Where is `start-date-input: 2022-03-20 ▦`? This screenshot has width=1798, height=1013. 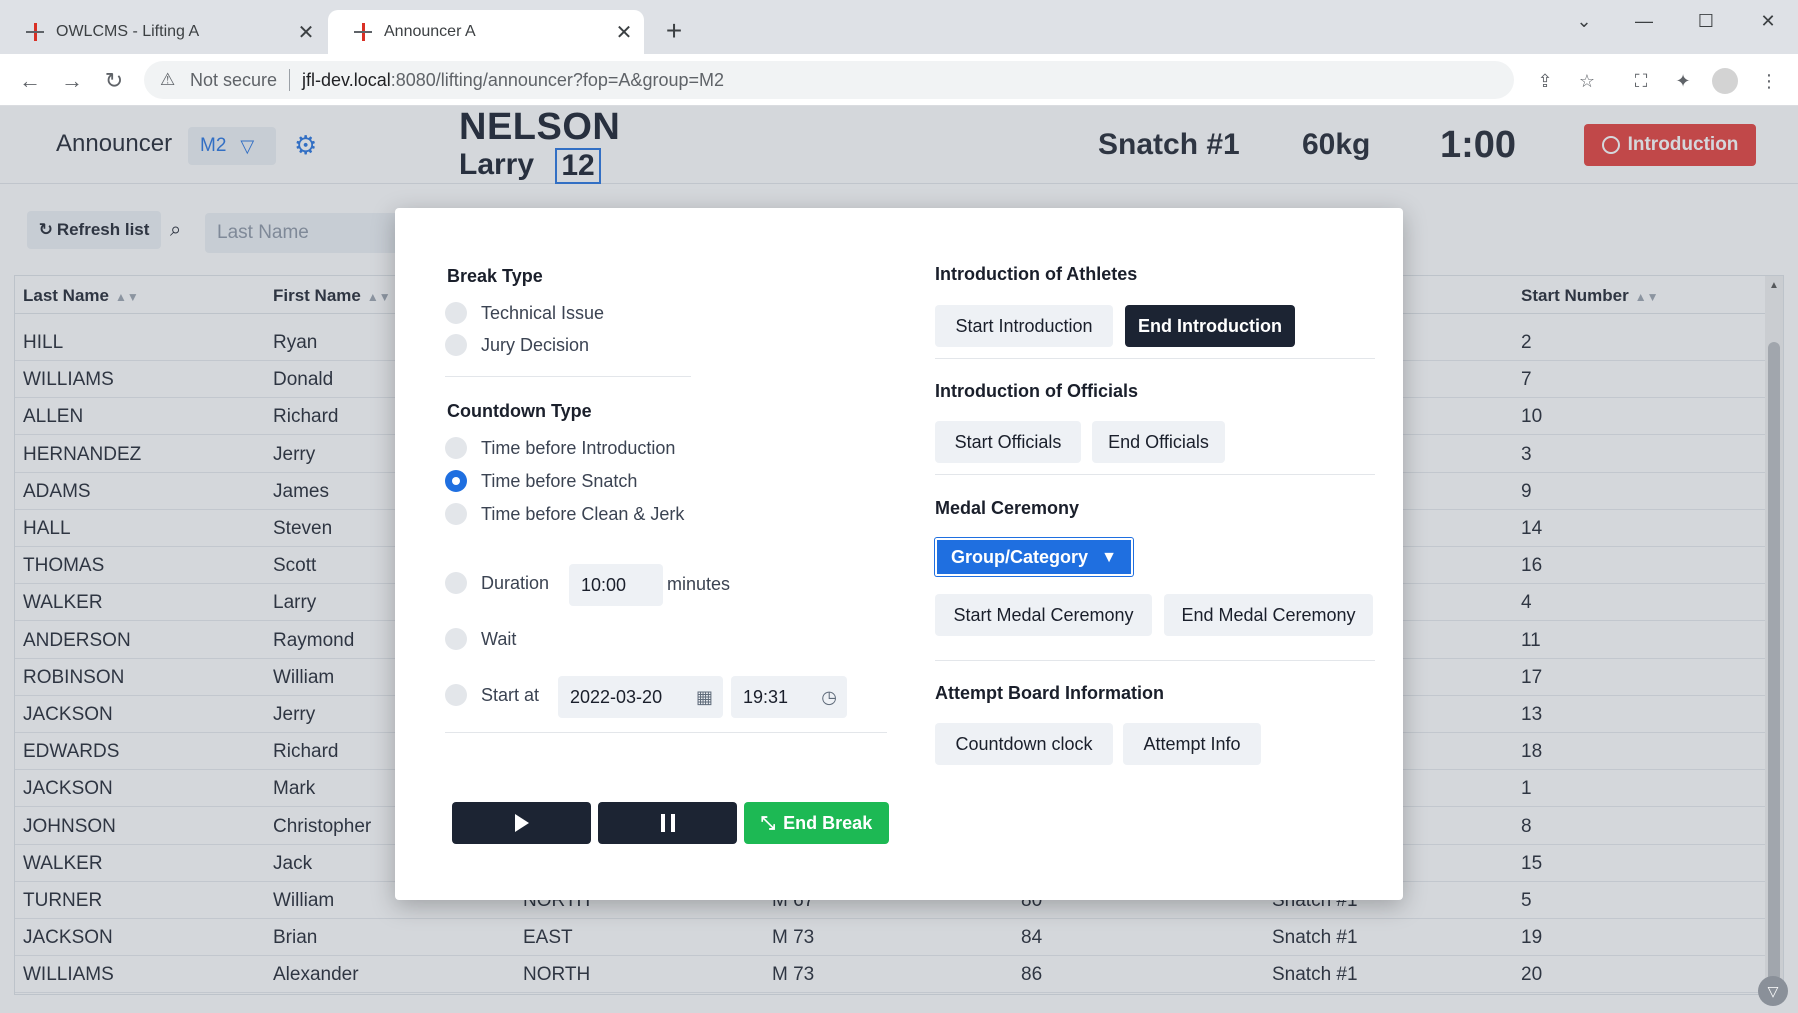 start-date-input: 2022-03-20 ▦ is located at coordinates (640, 697).